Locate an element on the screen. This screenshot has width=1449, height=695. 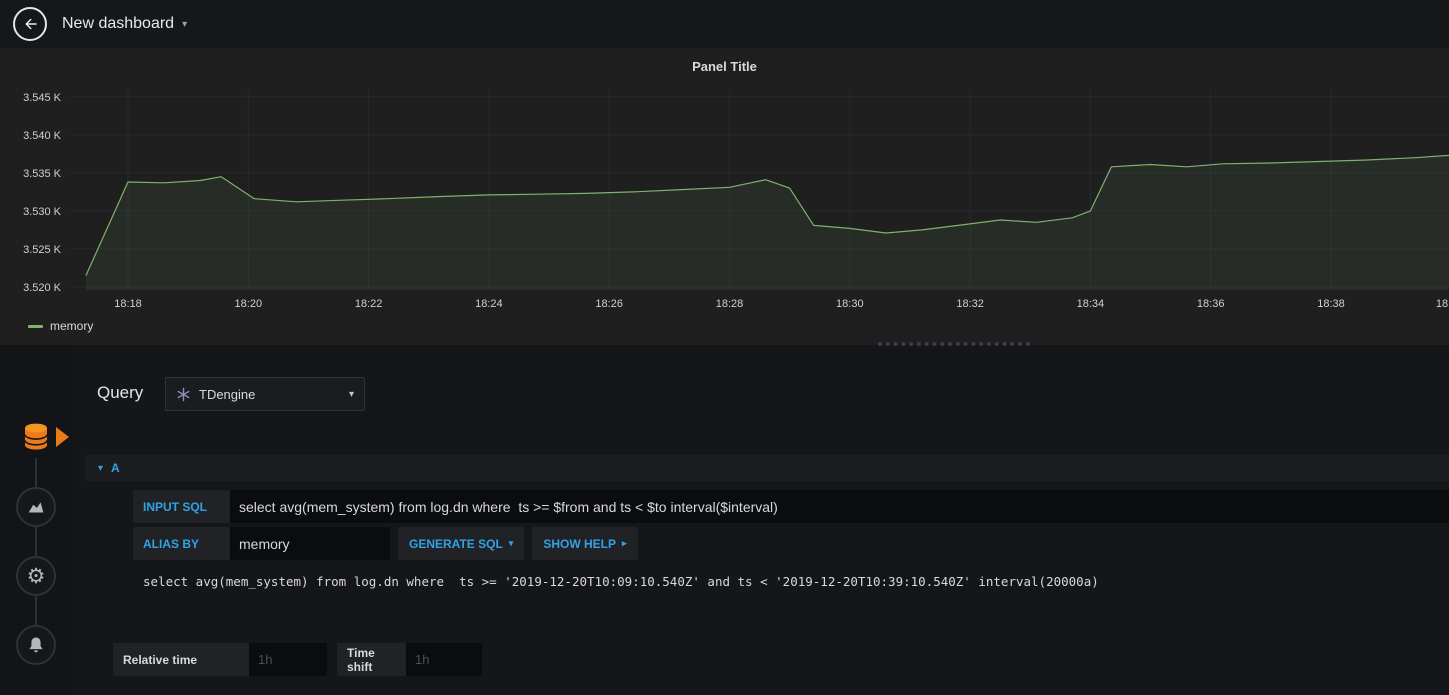
x-tick-label: 18:26 is located at coordinates (609, 304).